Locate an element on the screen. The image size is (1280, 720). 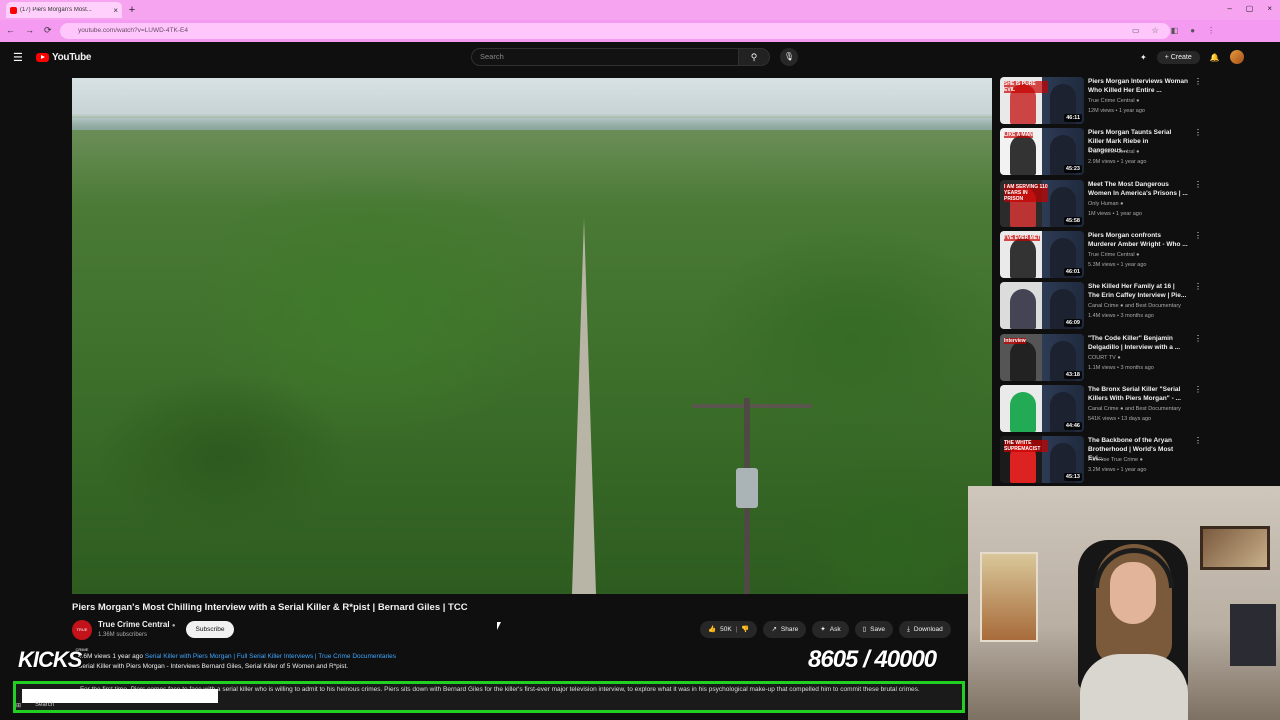
forward-button: → is located at coordinates (29, 30).